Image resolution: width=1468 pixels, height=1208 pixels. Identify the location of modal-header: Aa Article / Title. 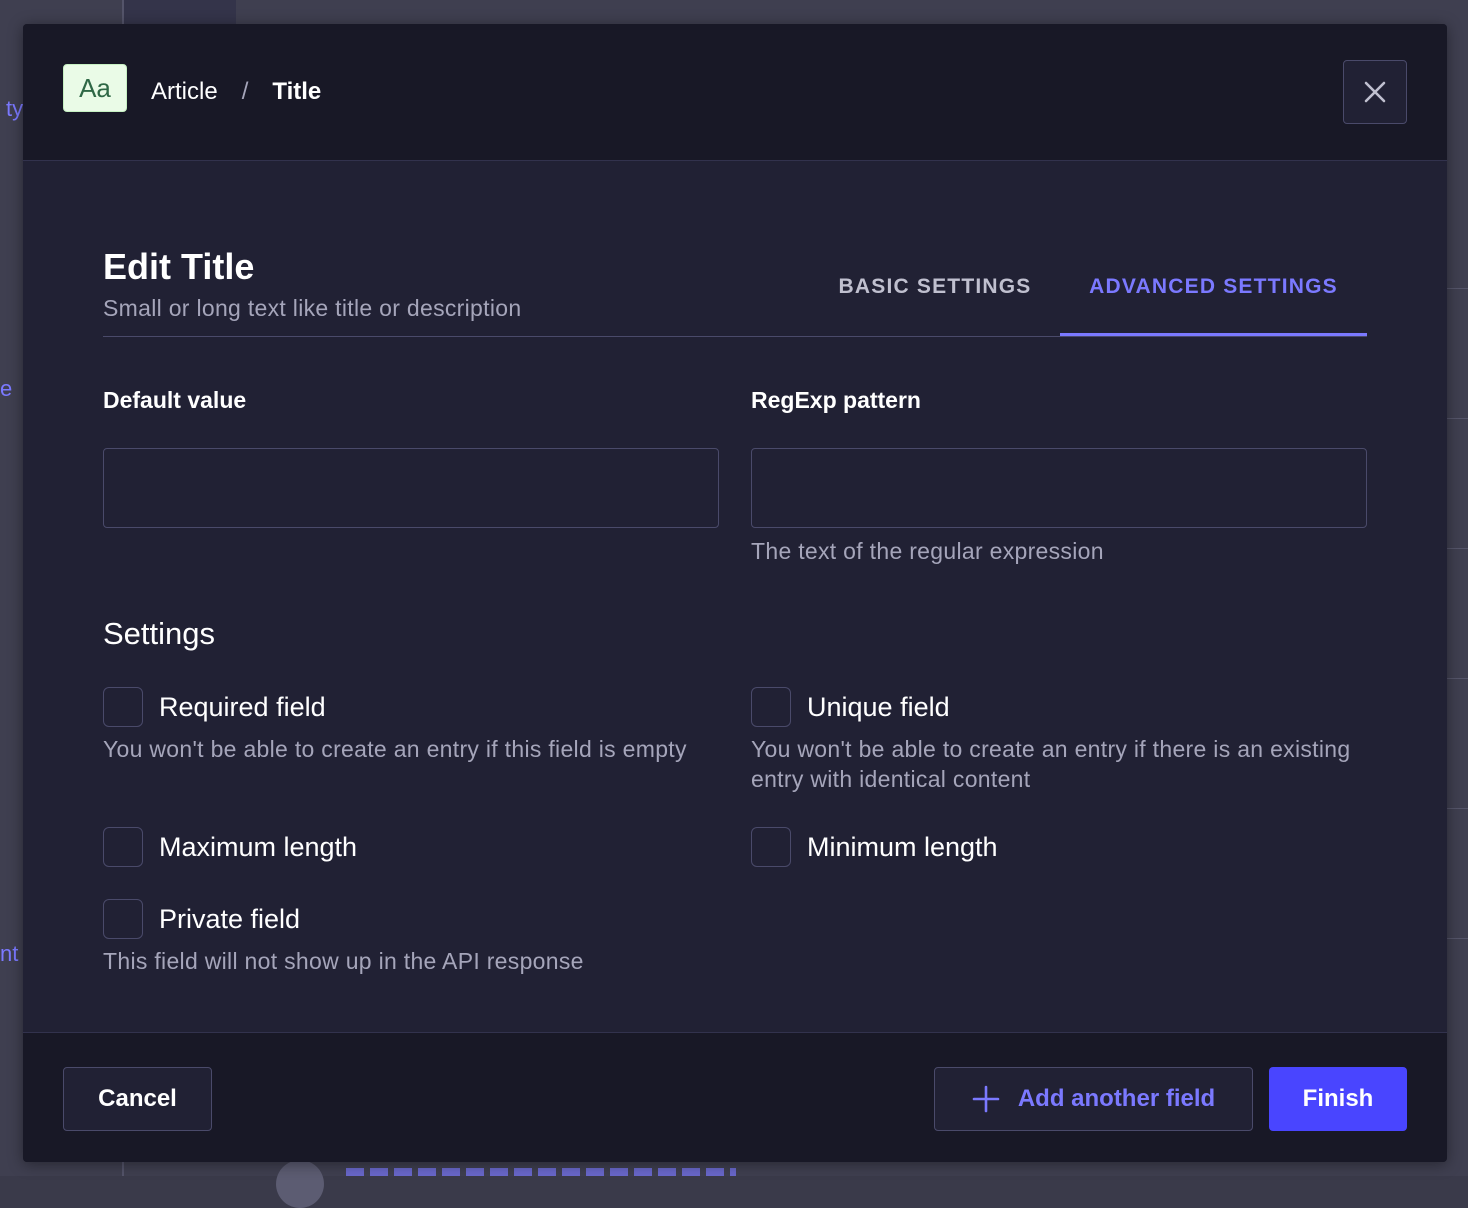
(735, 92).